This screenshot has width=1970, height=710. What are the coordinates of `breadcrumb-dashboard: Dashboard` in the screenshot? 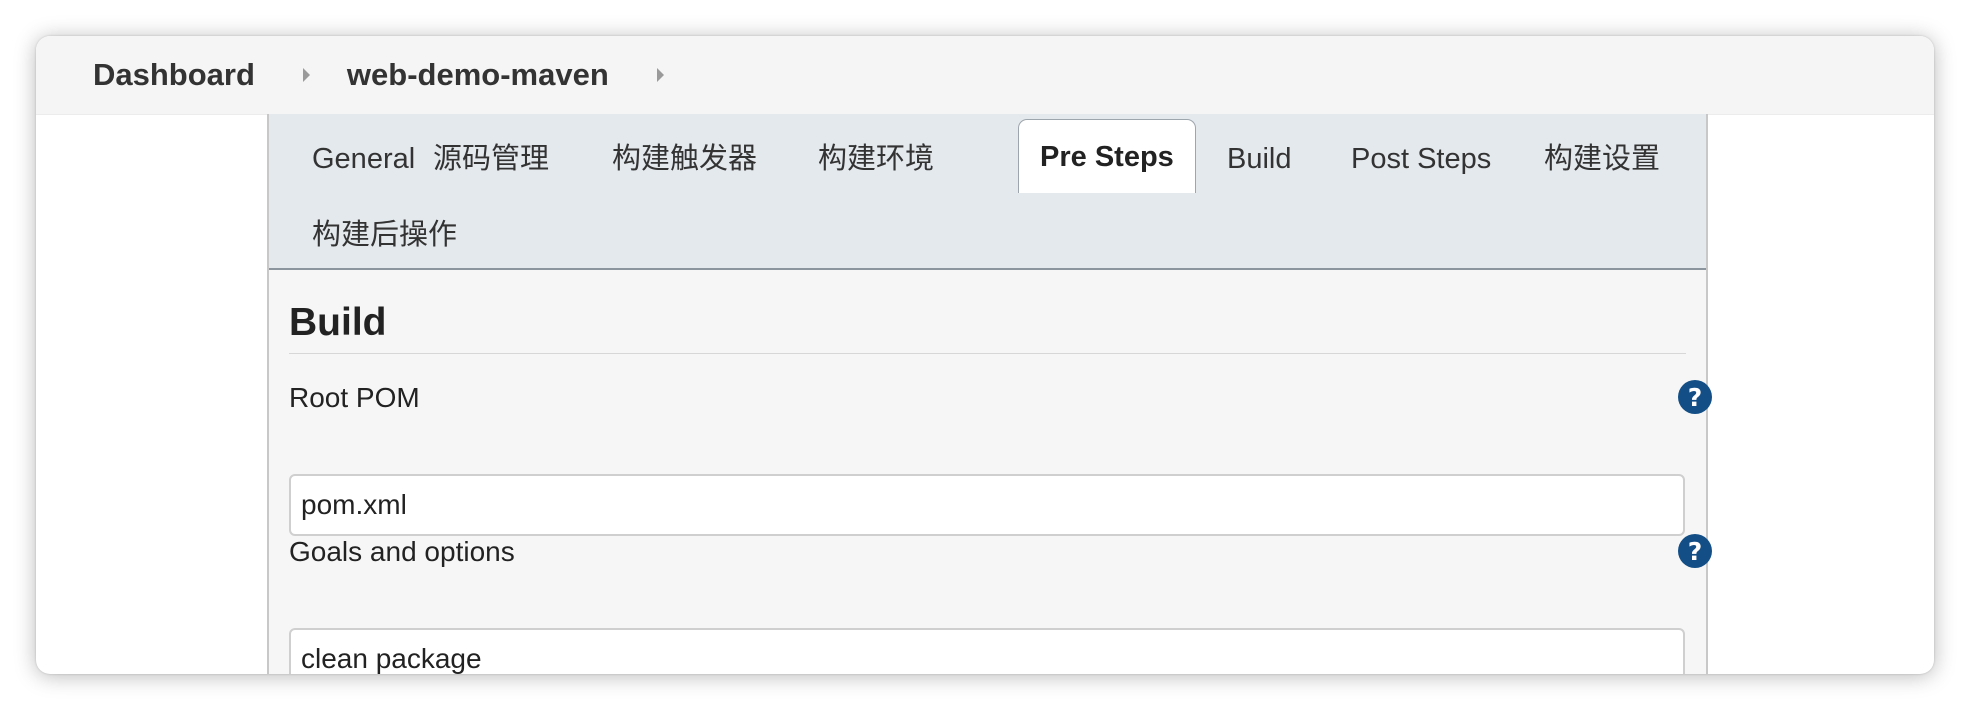 It's located at (174, 75).